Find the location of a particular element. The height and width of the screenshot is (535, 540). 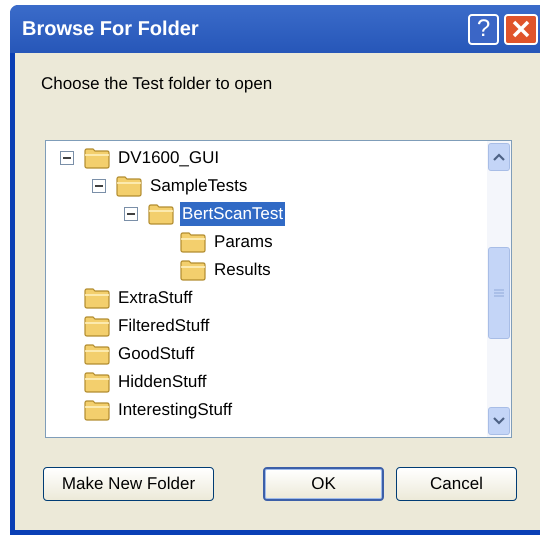

close-icon is located at coordinates (521, 29).